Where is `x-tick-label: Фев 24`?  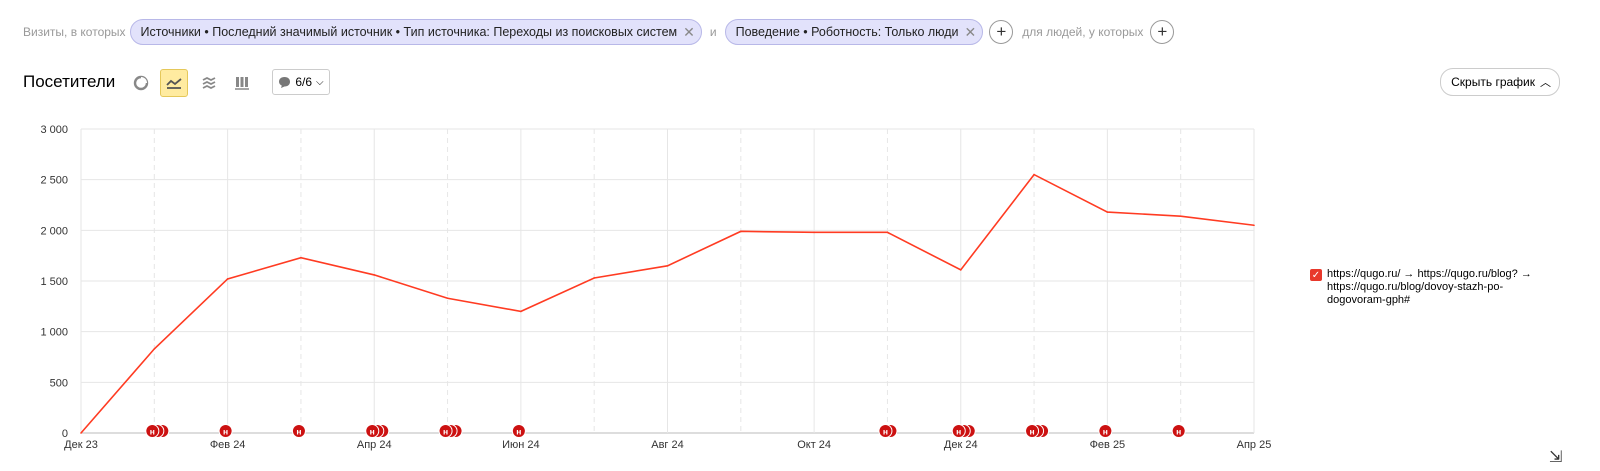
x-tick-label: Фев 24 is located at coordinates (228, 445).